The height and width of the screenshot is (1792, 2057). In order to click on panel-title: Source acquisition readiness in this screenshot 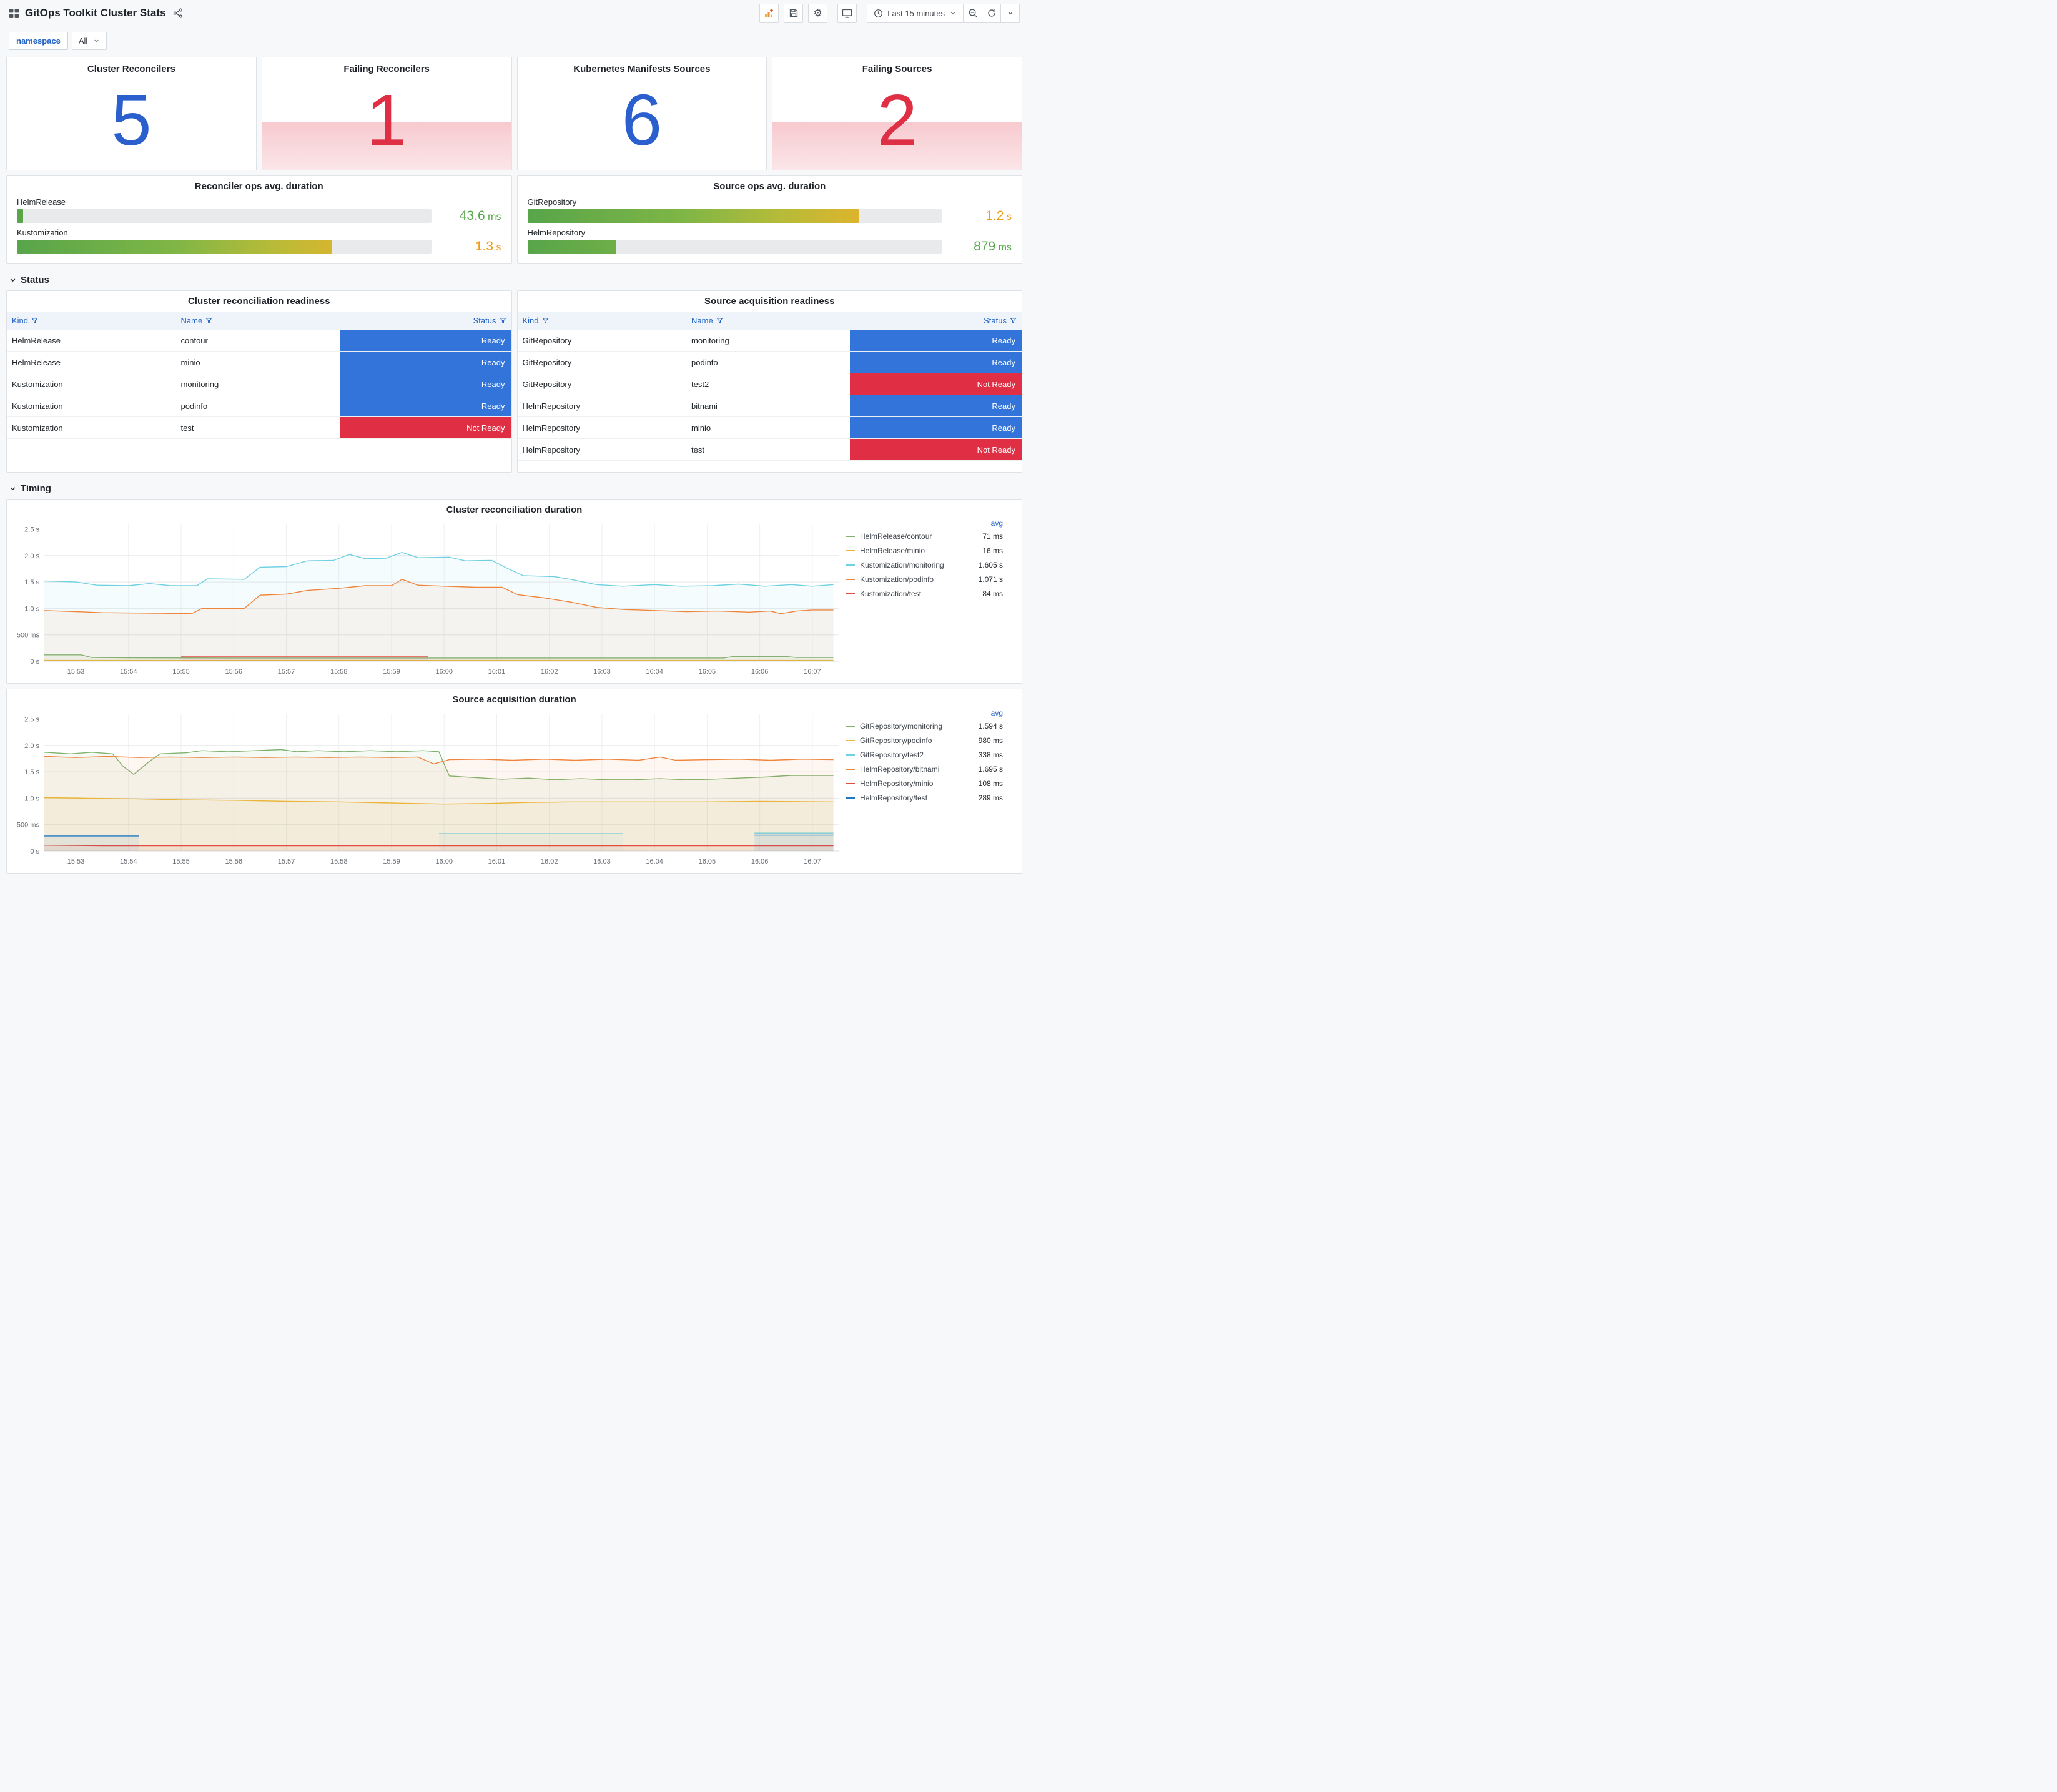, I will do `click(770, 299)`.